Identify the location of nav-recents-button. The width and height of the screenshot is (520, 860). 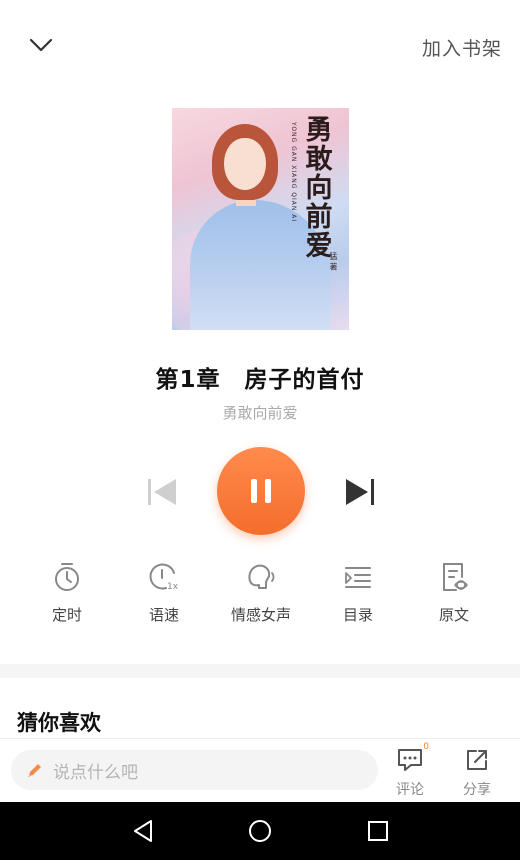
(378, 831).